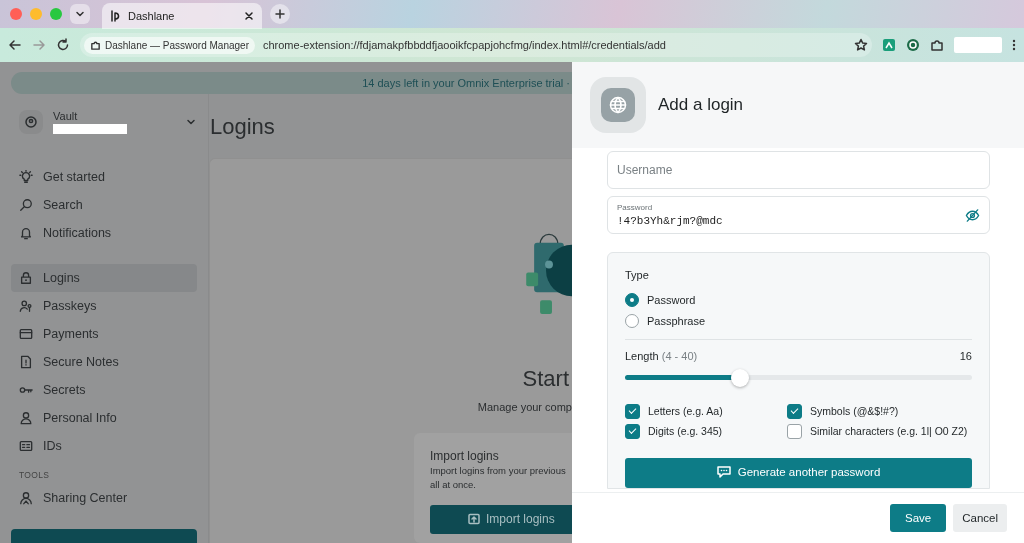 The width and height of the screenshot is (1024, 543). What do you see at coordinates (104, 497) in the screenshot?
I see `sidebar-item: Sharing Center` at bounding box center [104, 497].